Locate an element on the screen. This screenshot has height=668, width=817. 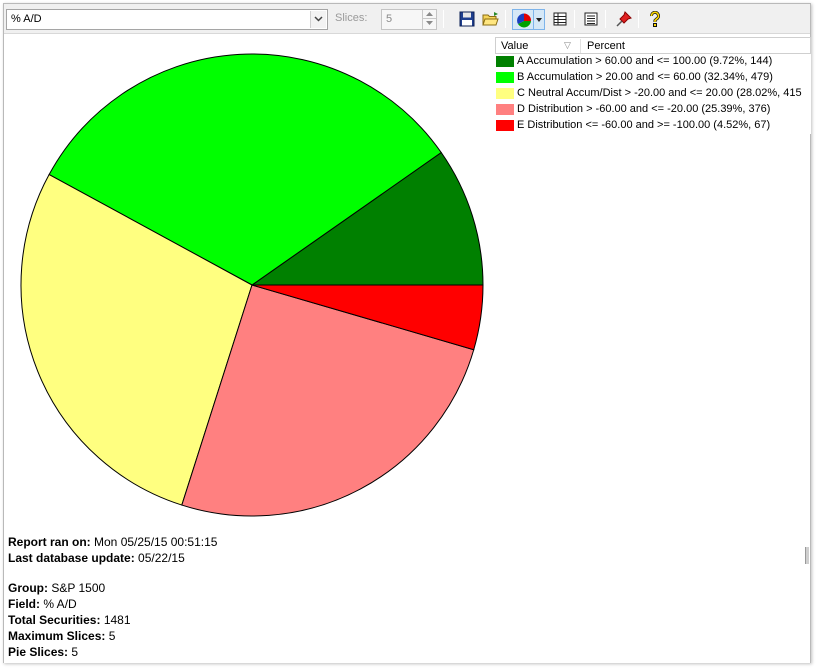
db-update-label: Last database update: is located at coordinates (71, 558).